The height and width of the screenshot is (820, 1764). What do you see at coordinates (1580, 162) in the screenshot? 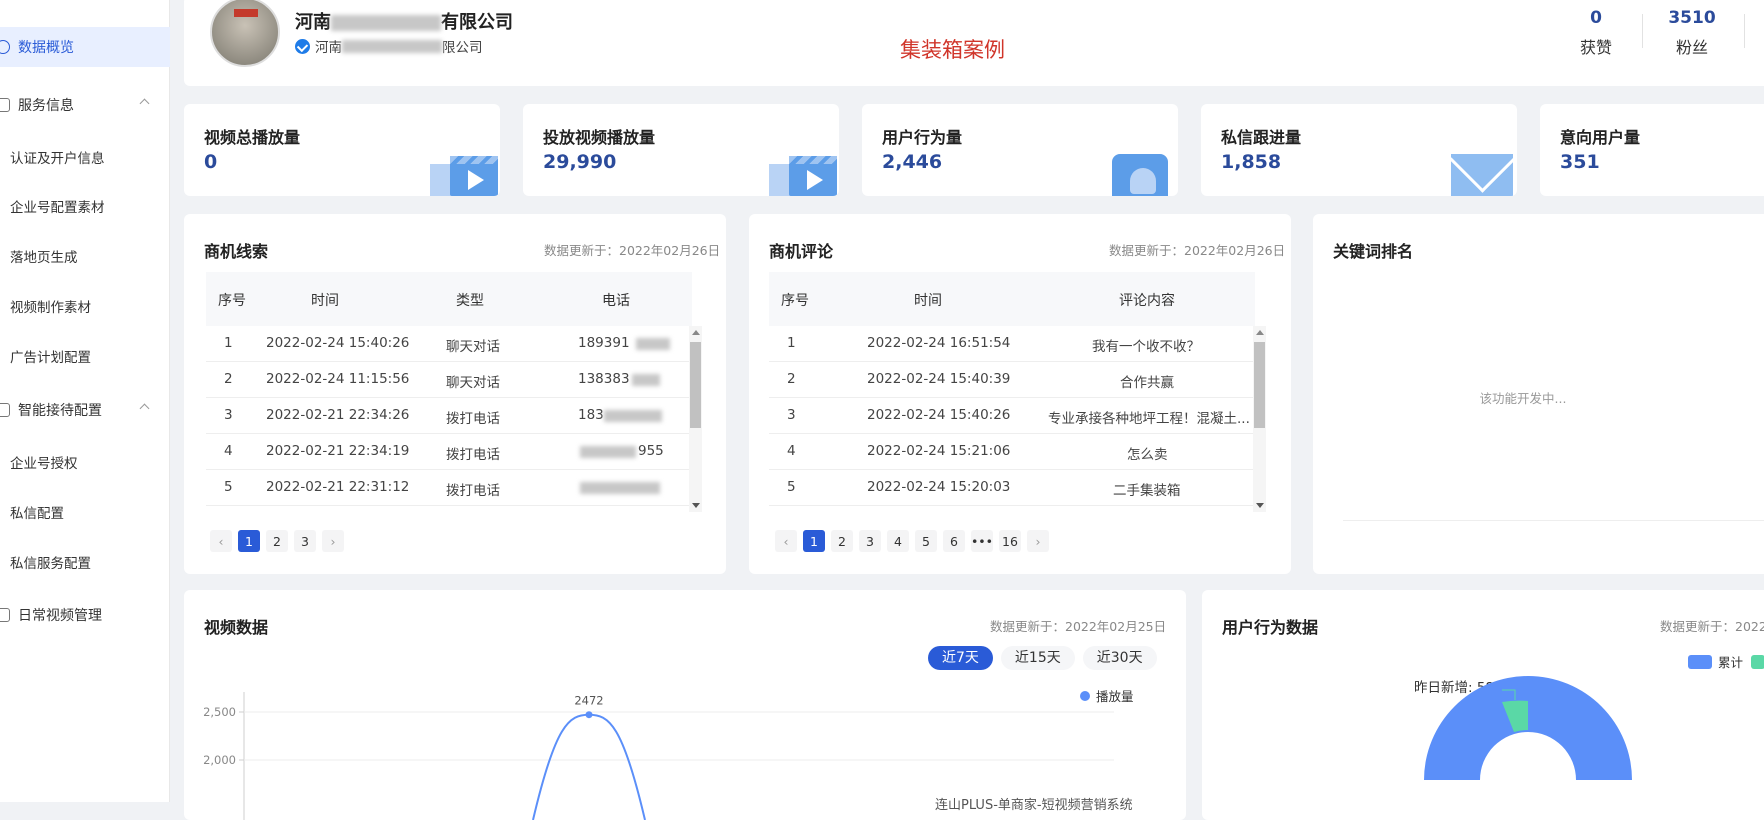
I see `kpi-value: 351` at bounding box center [1580, 162].